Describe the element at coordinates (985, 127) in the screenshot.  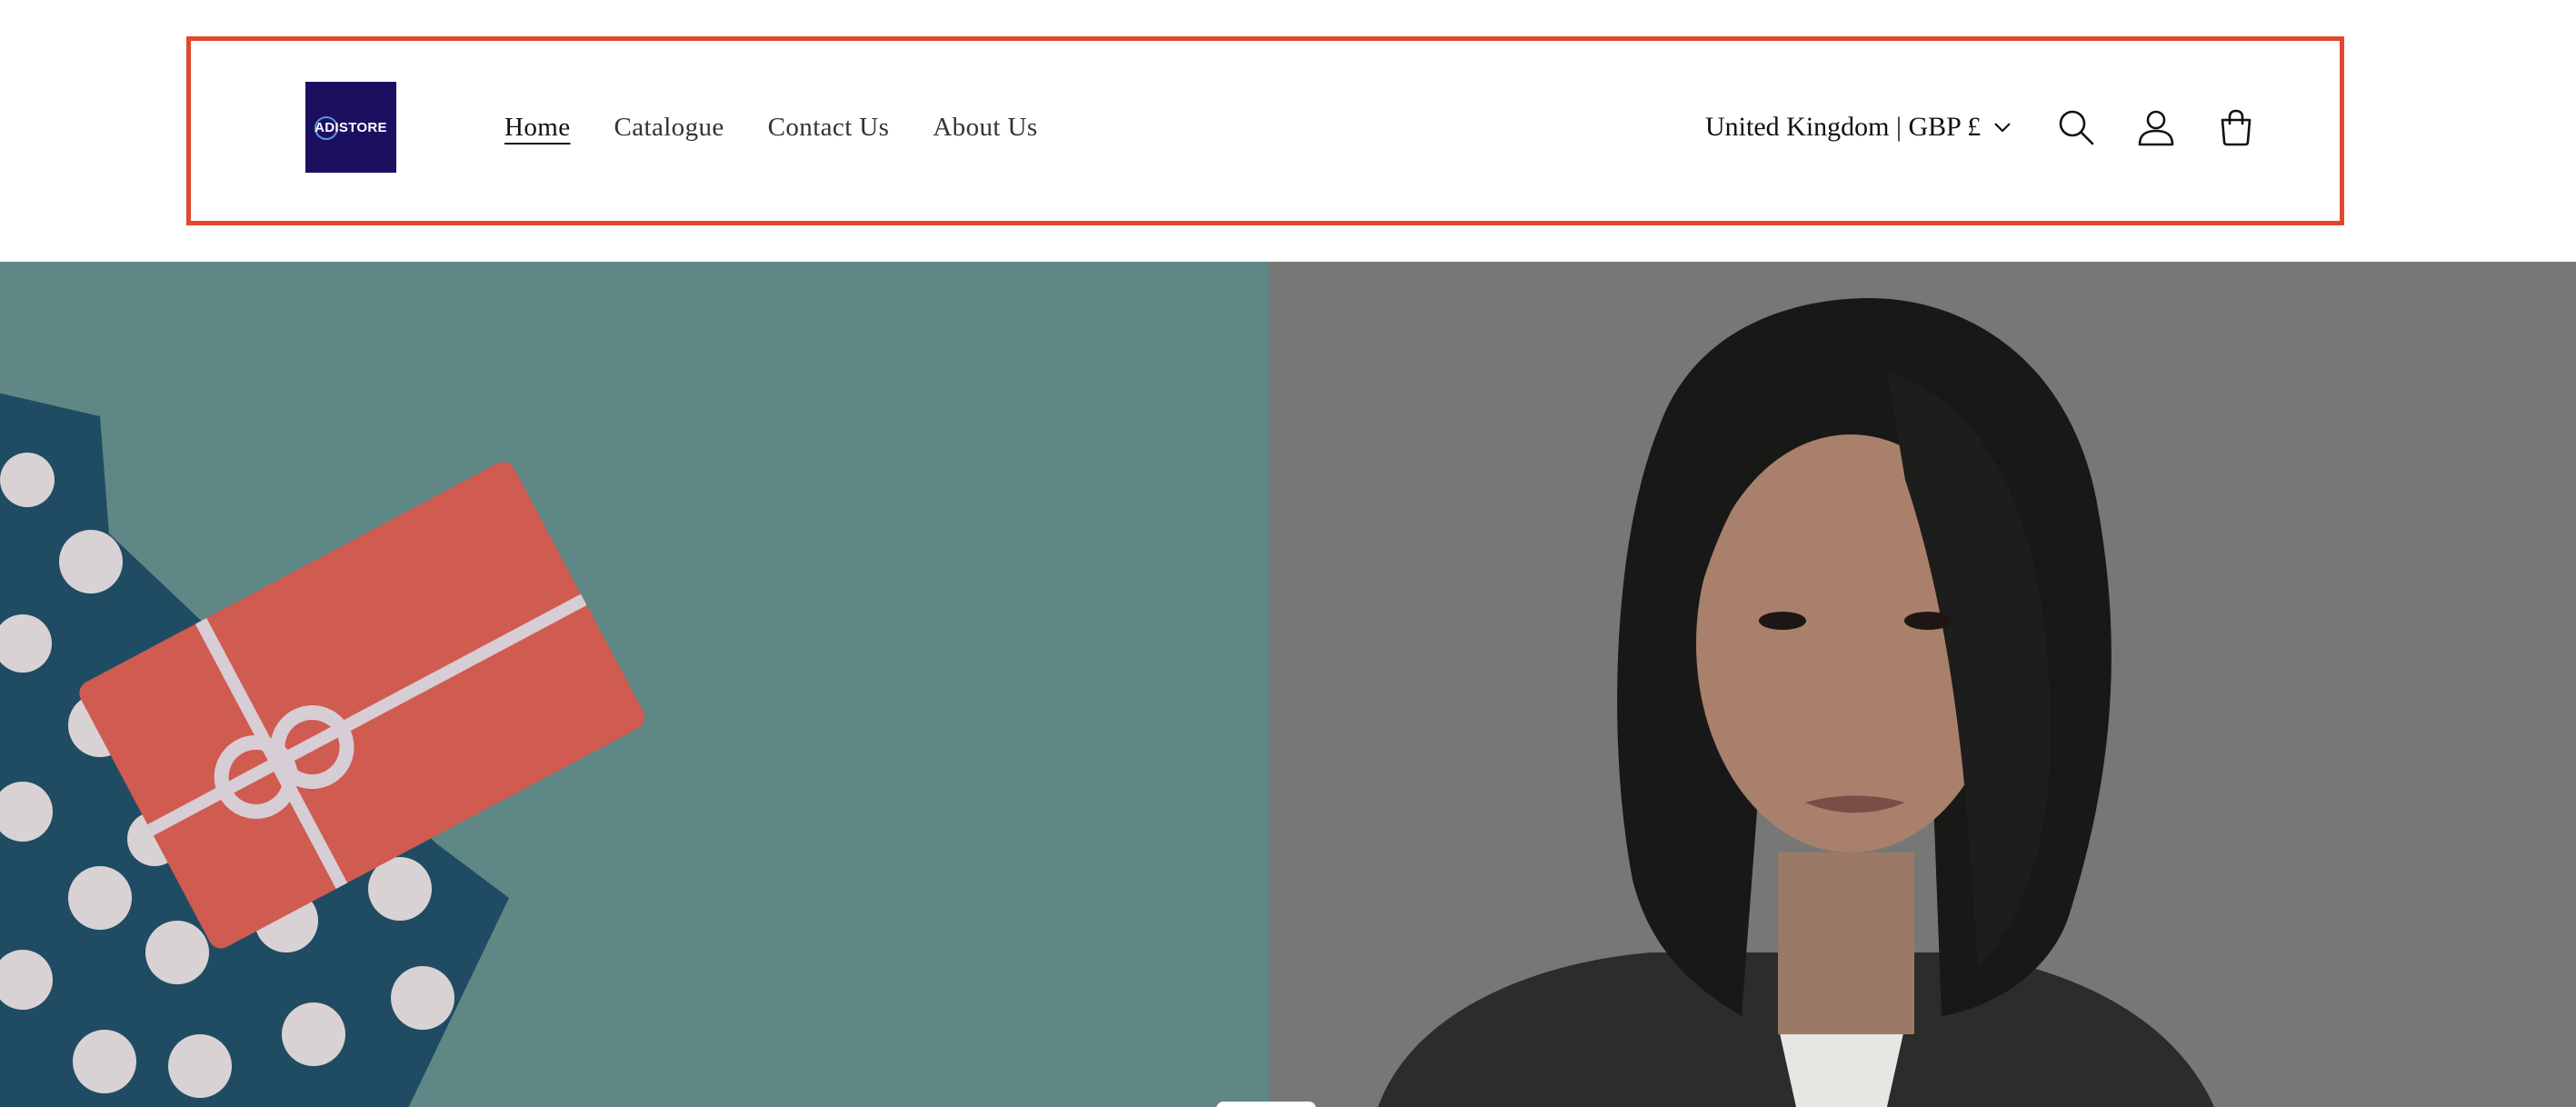
I see `nav-about-us: About Us` at that location.